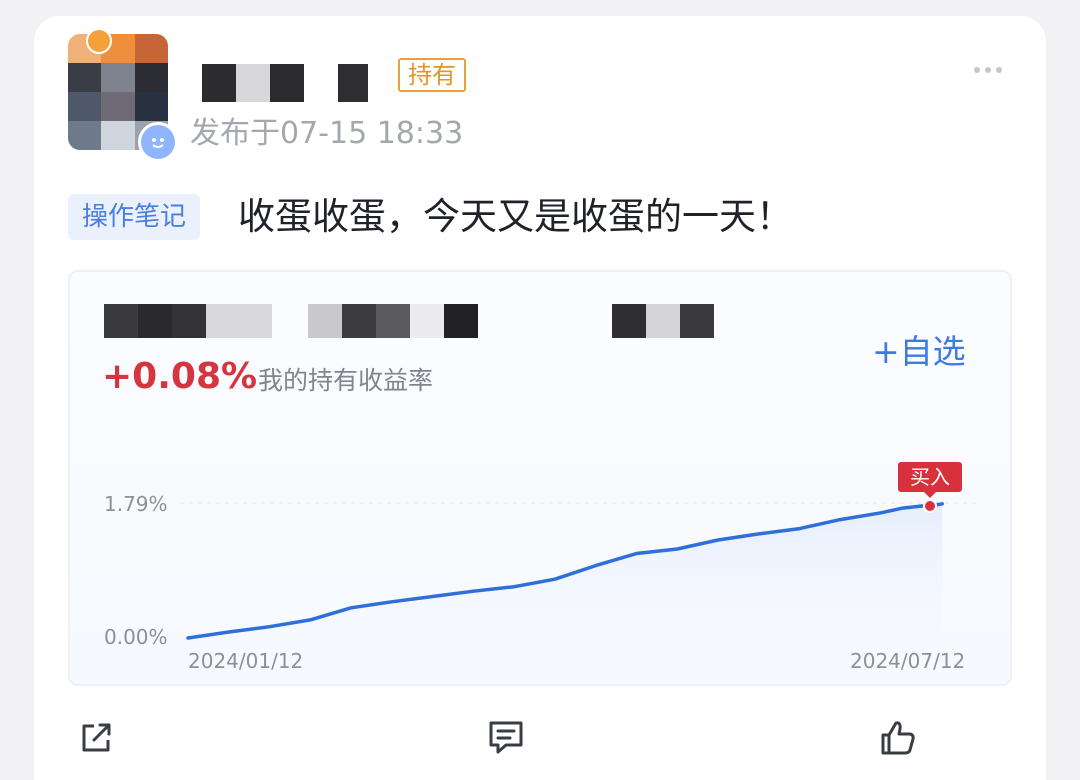 The width and height of the screenshot is (1080, 780). Describe the element at coordinates (123, 95) in the screenshot. I see `avatar` at that location.